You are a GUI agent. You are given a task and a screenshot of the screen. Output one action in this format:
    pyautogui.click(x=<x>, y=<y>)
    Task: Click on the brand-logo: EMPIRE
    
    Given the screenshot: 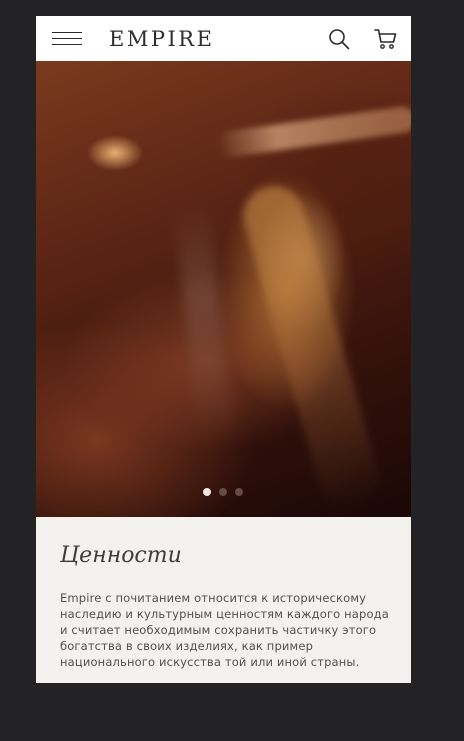 What is the action you would take?
    pyautogui.click(x=161, y=39)
    